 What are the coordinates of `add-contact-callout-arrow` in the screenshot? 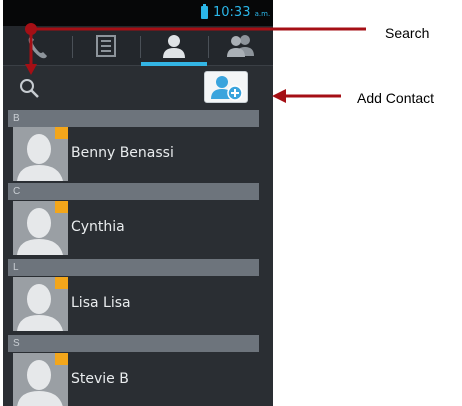 It's located at (279, 96).